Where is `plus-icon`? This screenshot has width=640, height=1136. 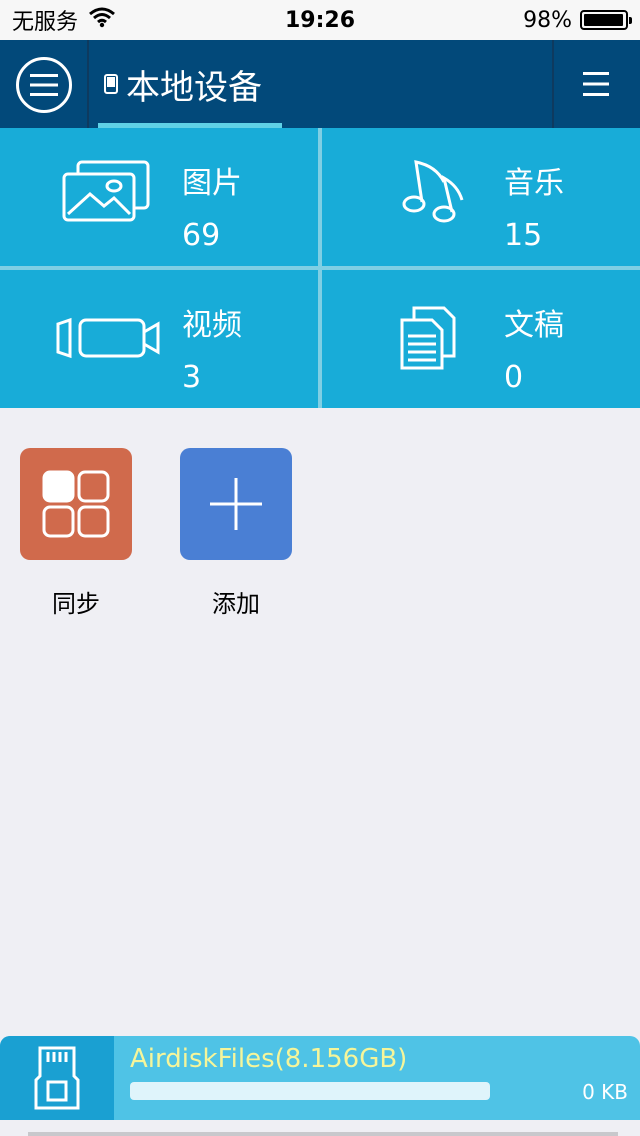
plus-icon is located at coordinates (236, 504).